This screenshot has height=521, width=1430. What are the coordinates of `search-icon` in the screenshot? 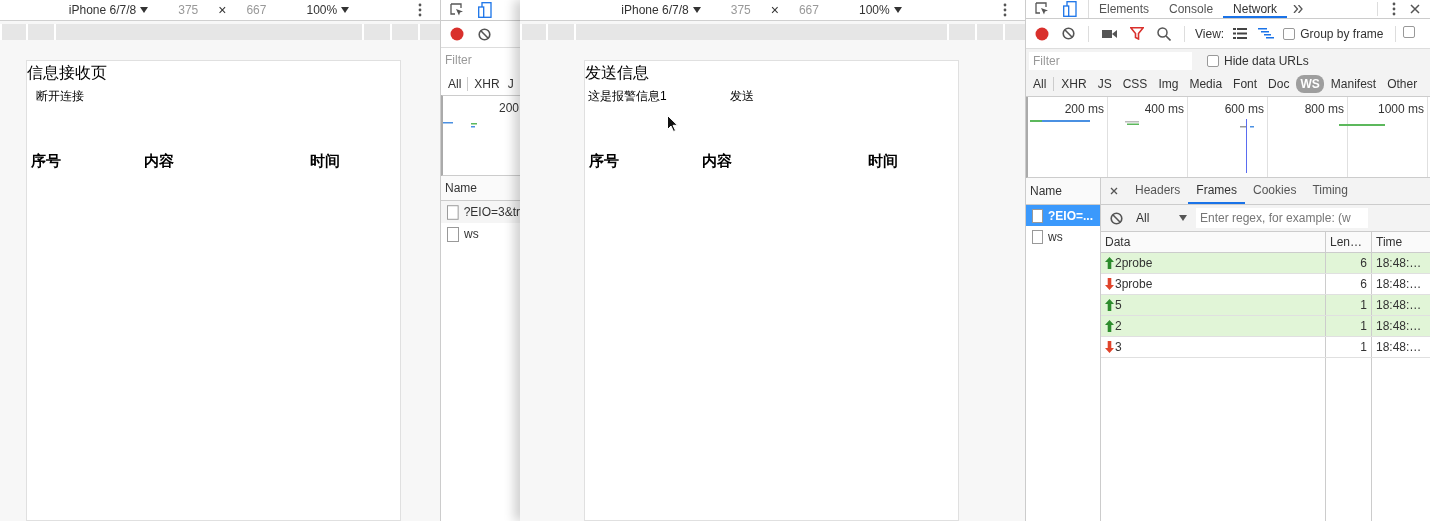 It's located at (1164, 33).